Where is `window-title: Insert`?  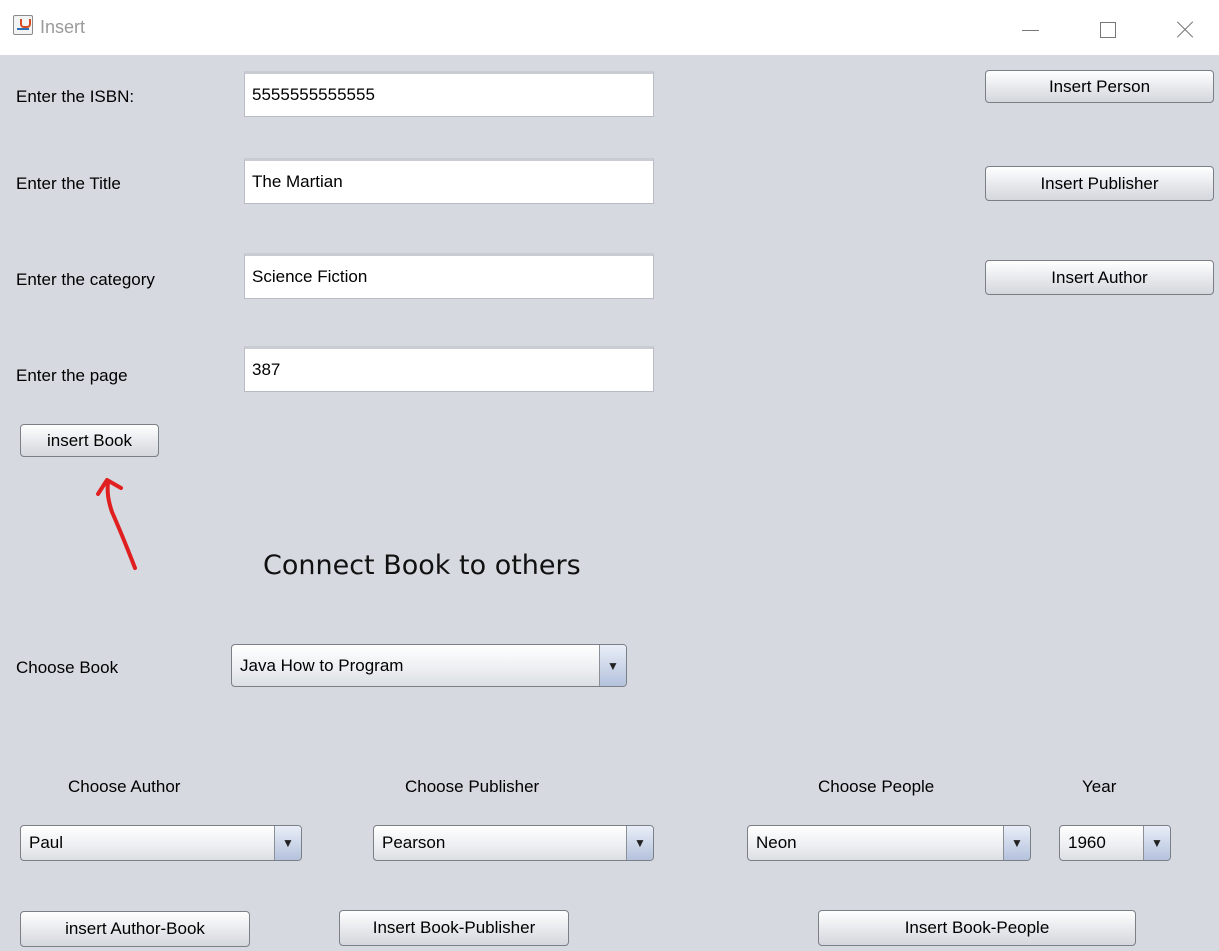 window-title: Insert is located at coordinates (63, 27).